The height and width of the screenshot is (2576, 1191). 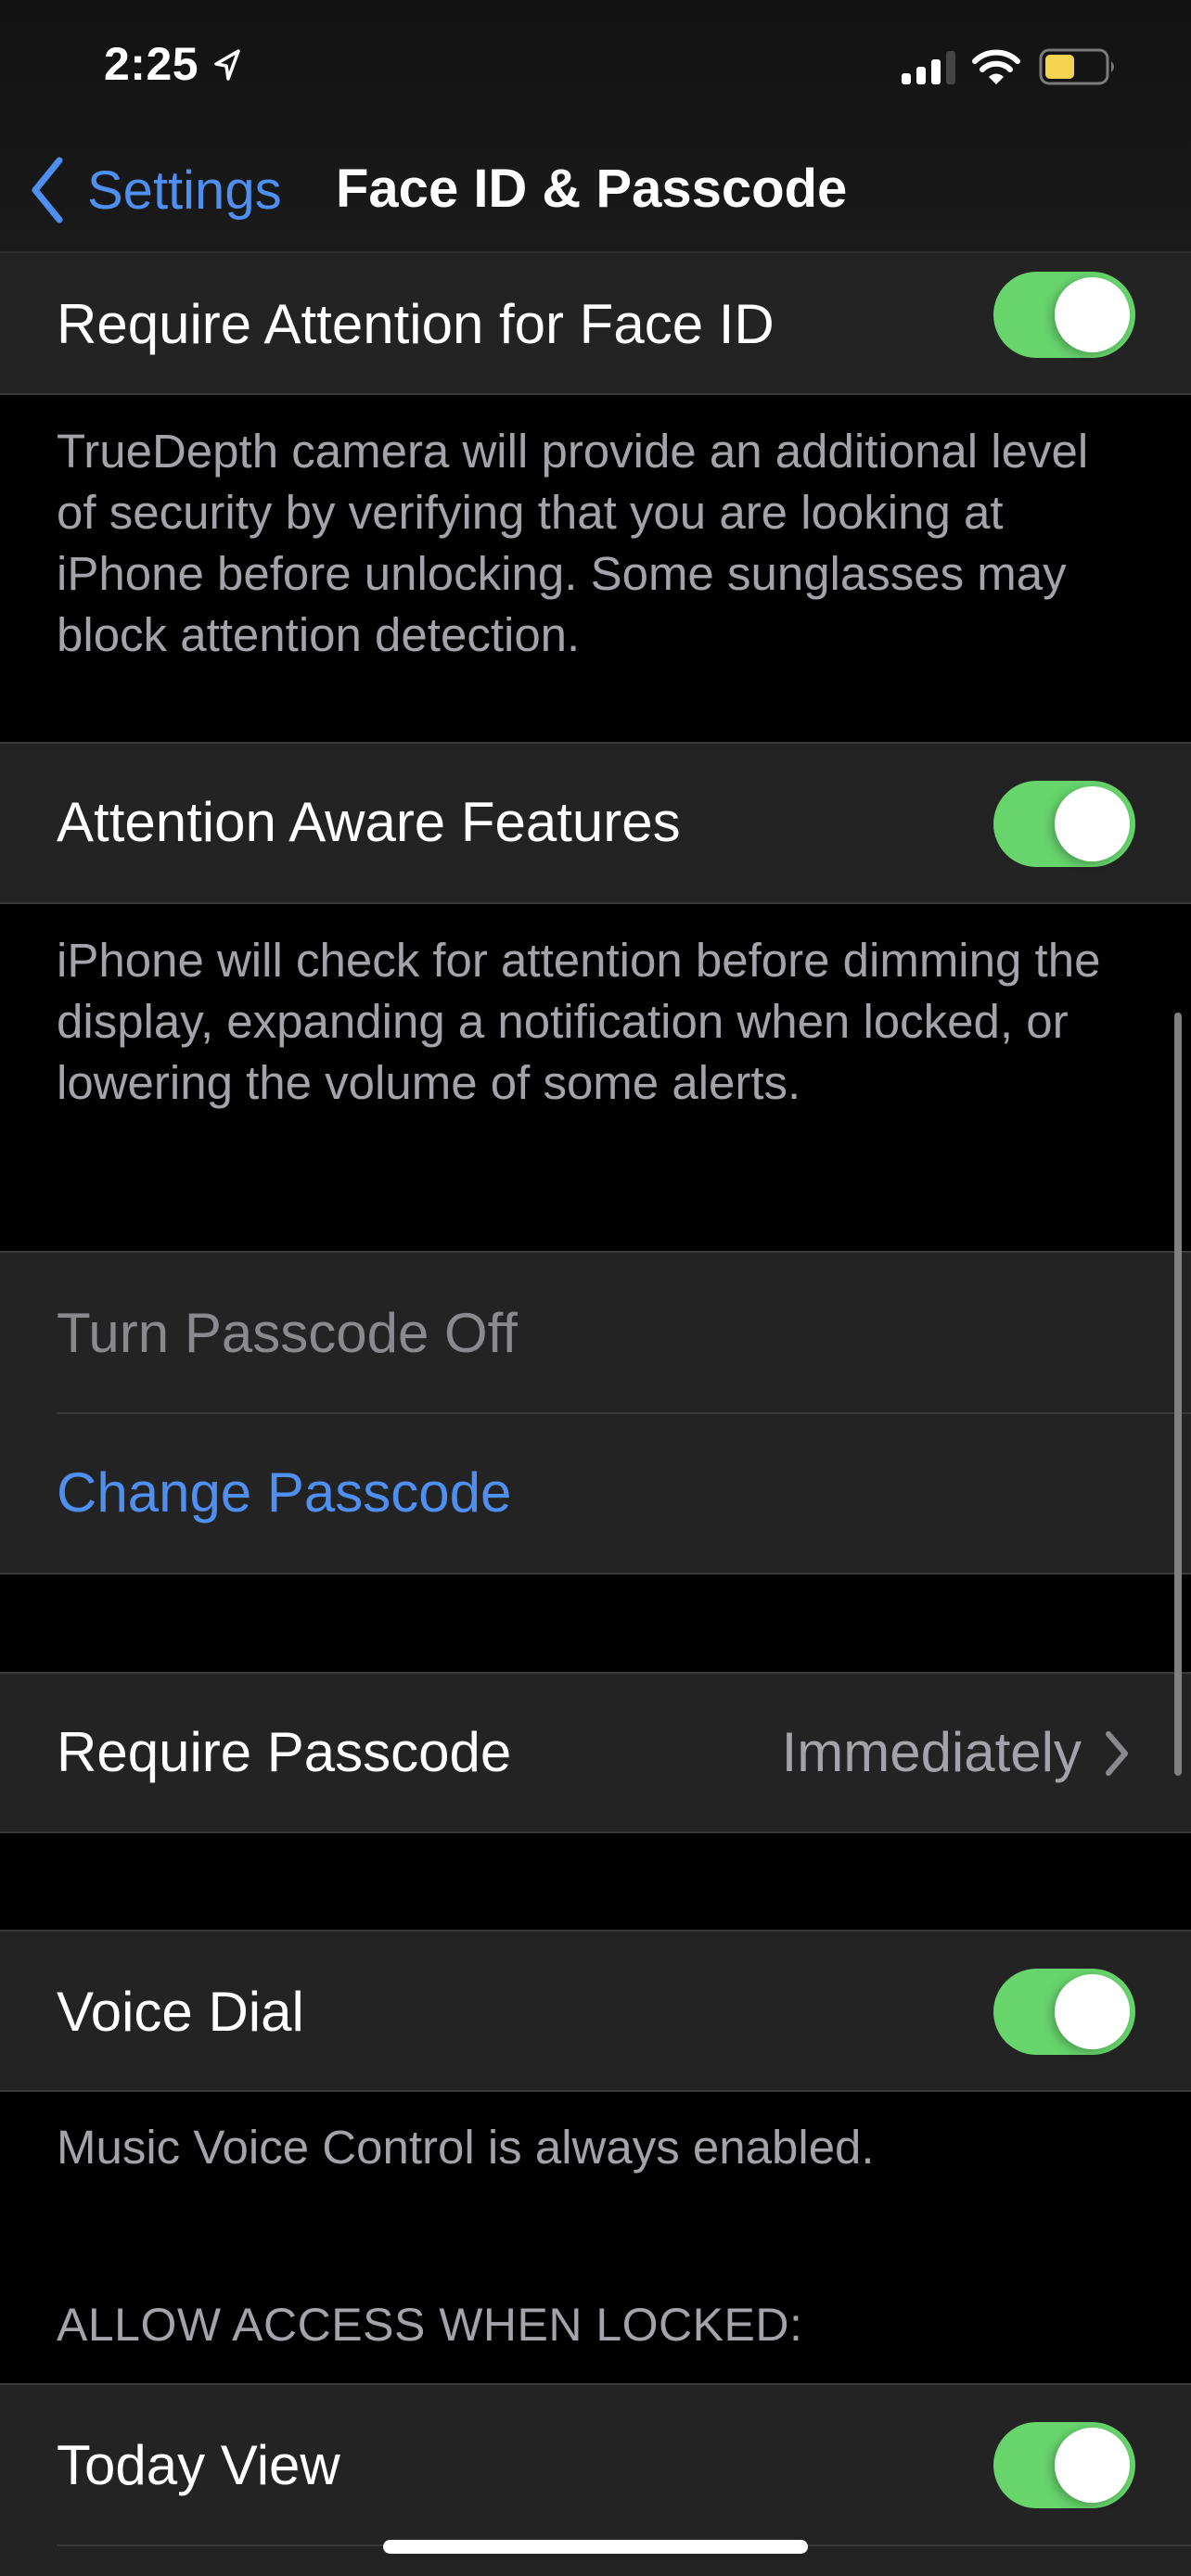 What do you see at coordinates (595, 1753) in the screenshot?
I see `settings-row-require-passcode: Require Passcode Immediately` at bounding box center [595, 1753].